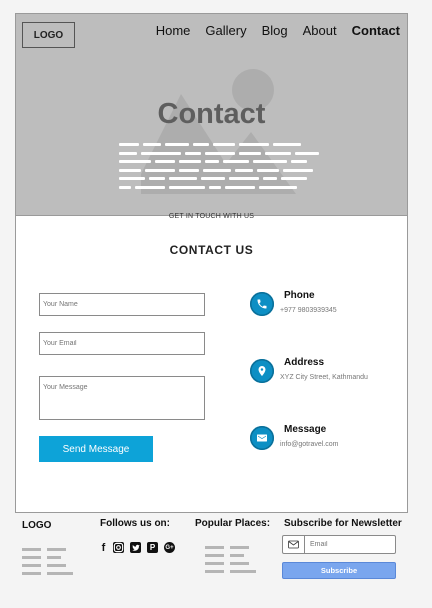 The height and width of the screenshot is (608, 432). What do you see at coordinates (262, 304) in the screenshot?
I see `phone-icon` at bounding box center [262, 304].